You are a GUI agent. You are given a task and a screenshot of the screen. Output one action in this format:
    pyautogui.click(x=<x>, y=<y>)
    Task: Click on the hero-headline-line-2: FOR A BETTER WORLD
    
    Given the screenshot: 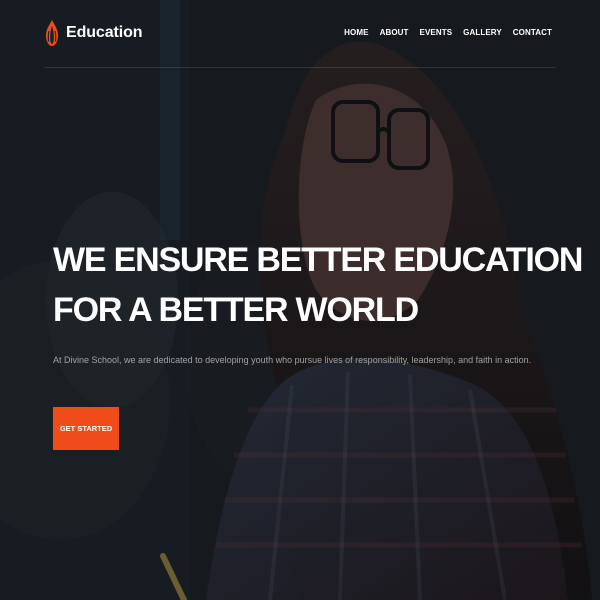 What is the action you would take?
    pyautogui.click(x=236, y=310)
    